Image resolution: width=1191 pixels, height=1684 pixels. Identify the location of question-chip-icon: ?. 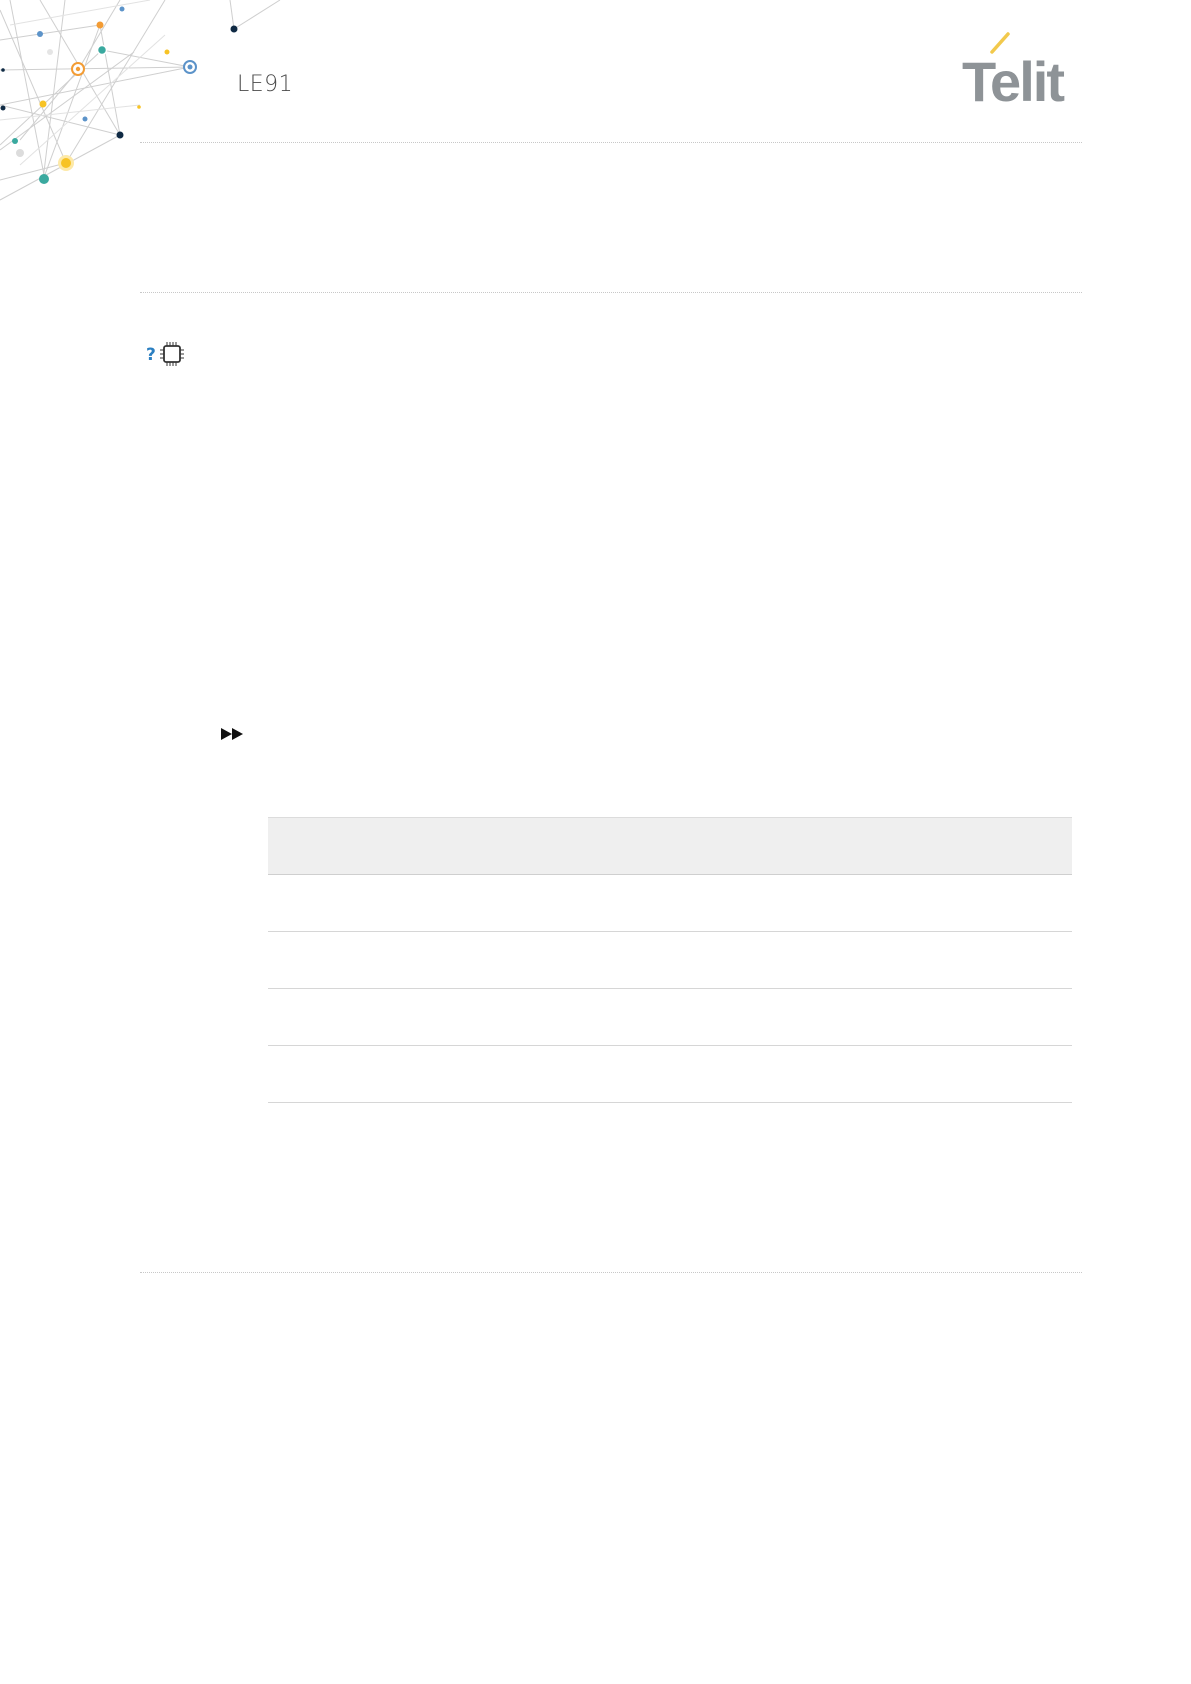
(165, 354).